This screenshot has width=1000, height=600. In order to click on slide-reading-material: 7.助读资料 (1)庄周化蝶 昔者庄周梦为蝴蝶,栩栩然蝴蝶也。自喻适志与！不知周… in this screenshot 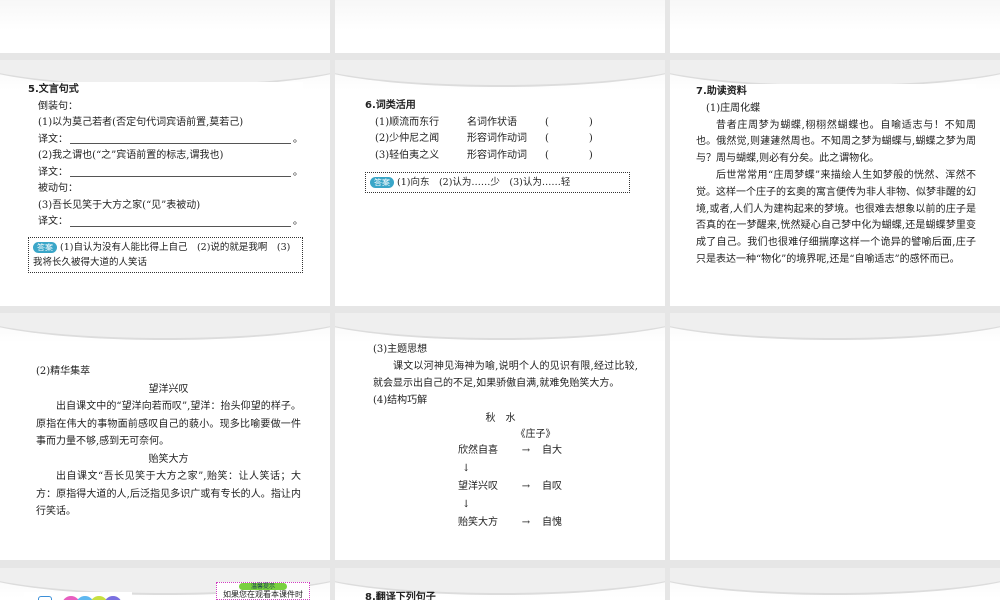, I will do `click(835, 183)`.